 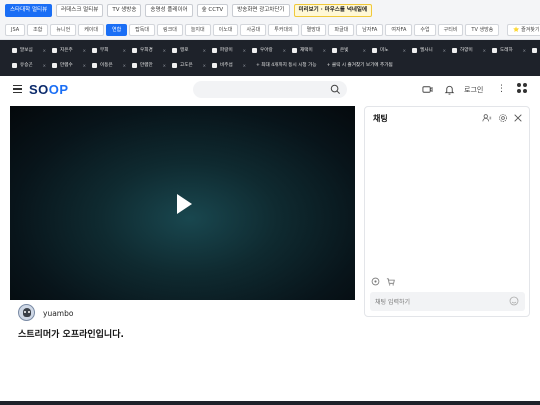 I want to click on streamer-checkbox: 미노 ×, so click(x=389, y=50).